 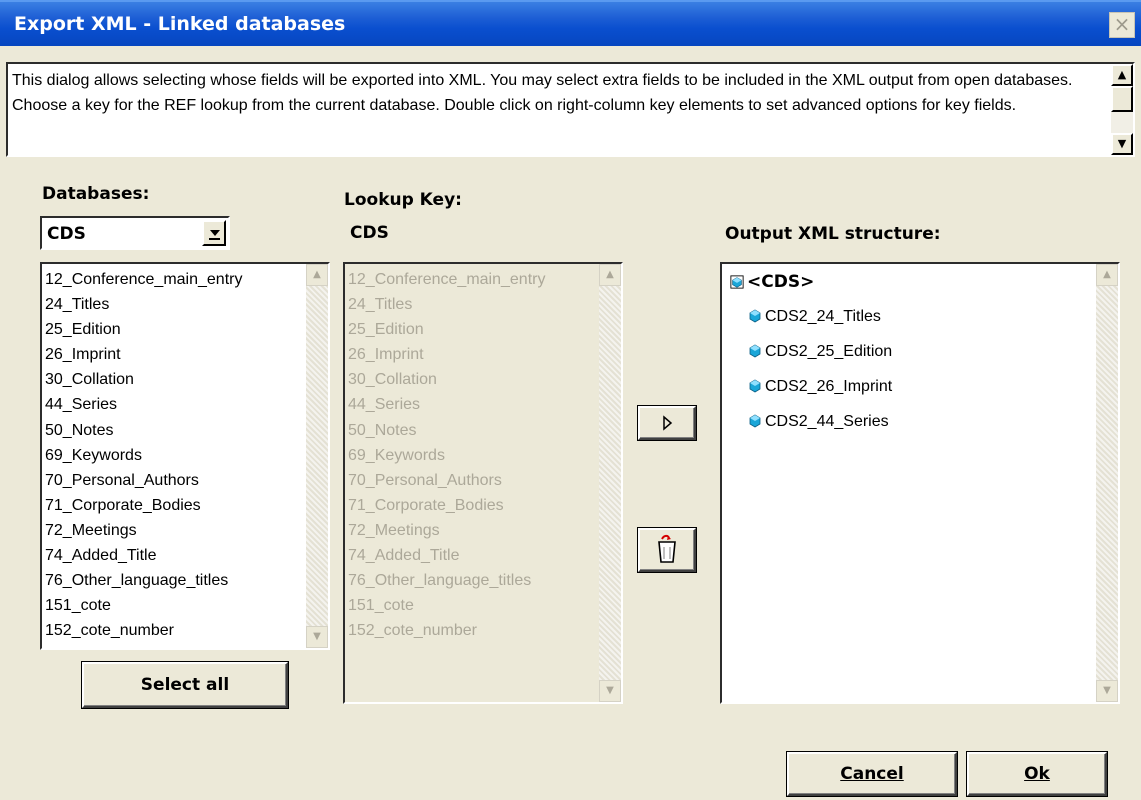 I want to click on databases-selected: CDS, so click(x=66, y=234).